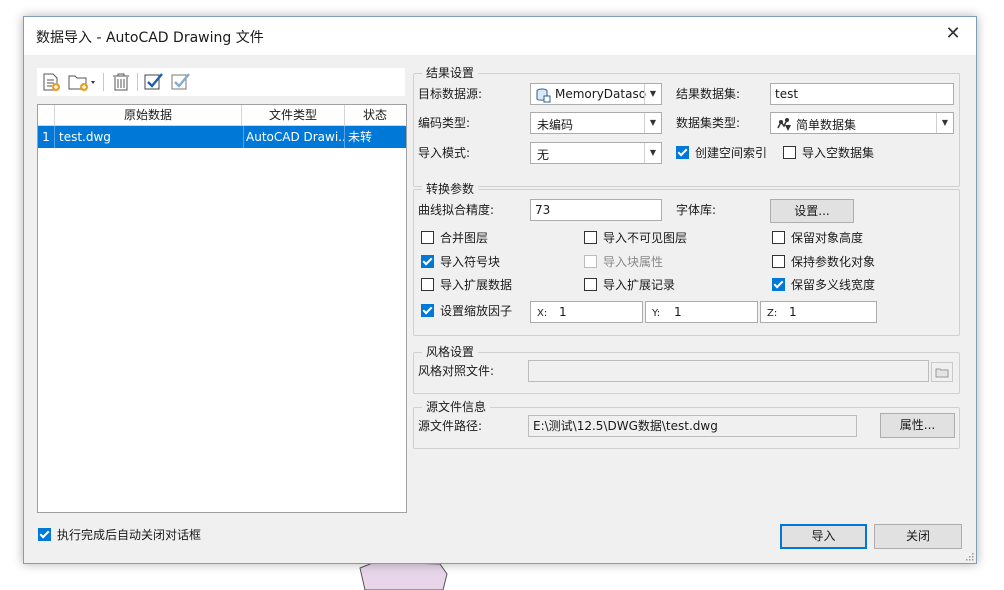  Describe the element at coordinates (51, 82) in the screenshot. I see `add-file-icon` at that location.